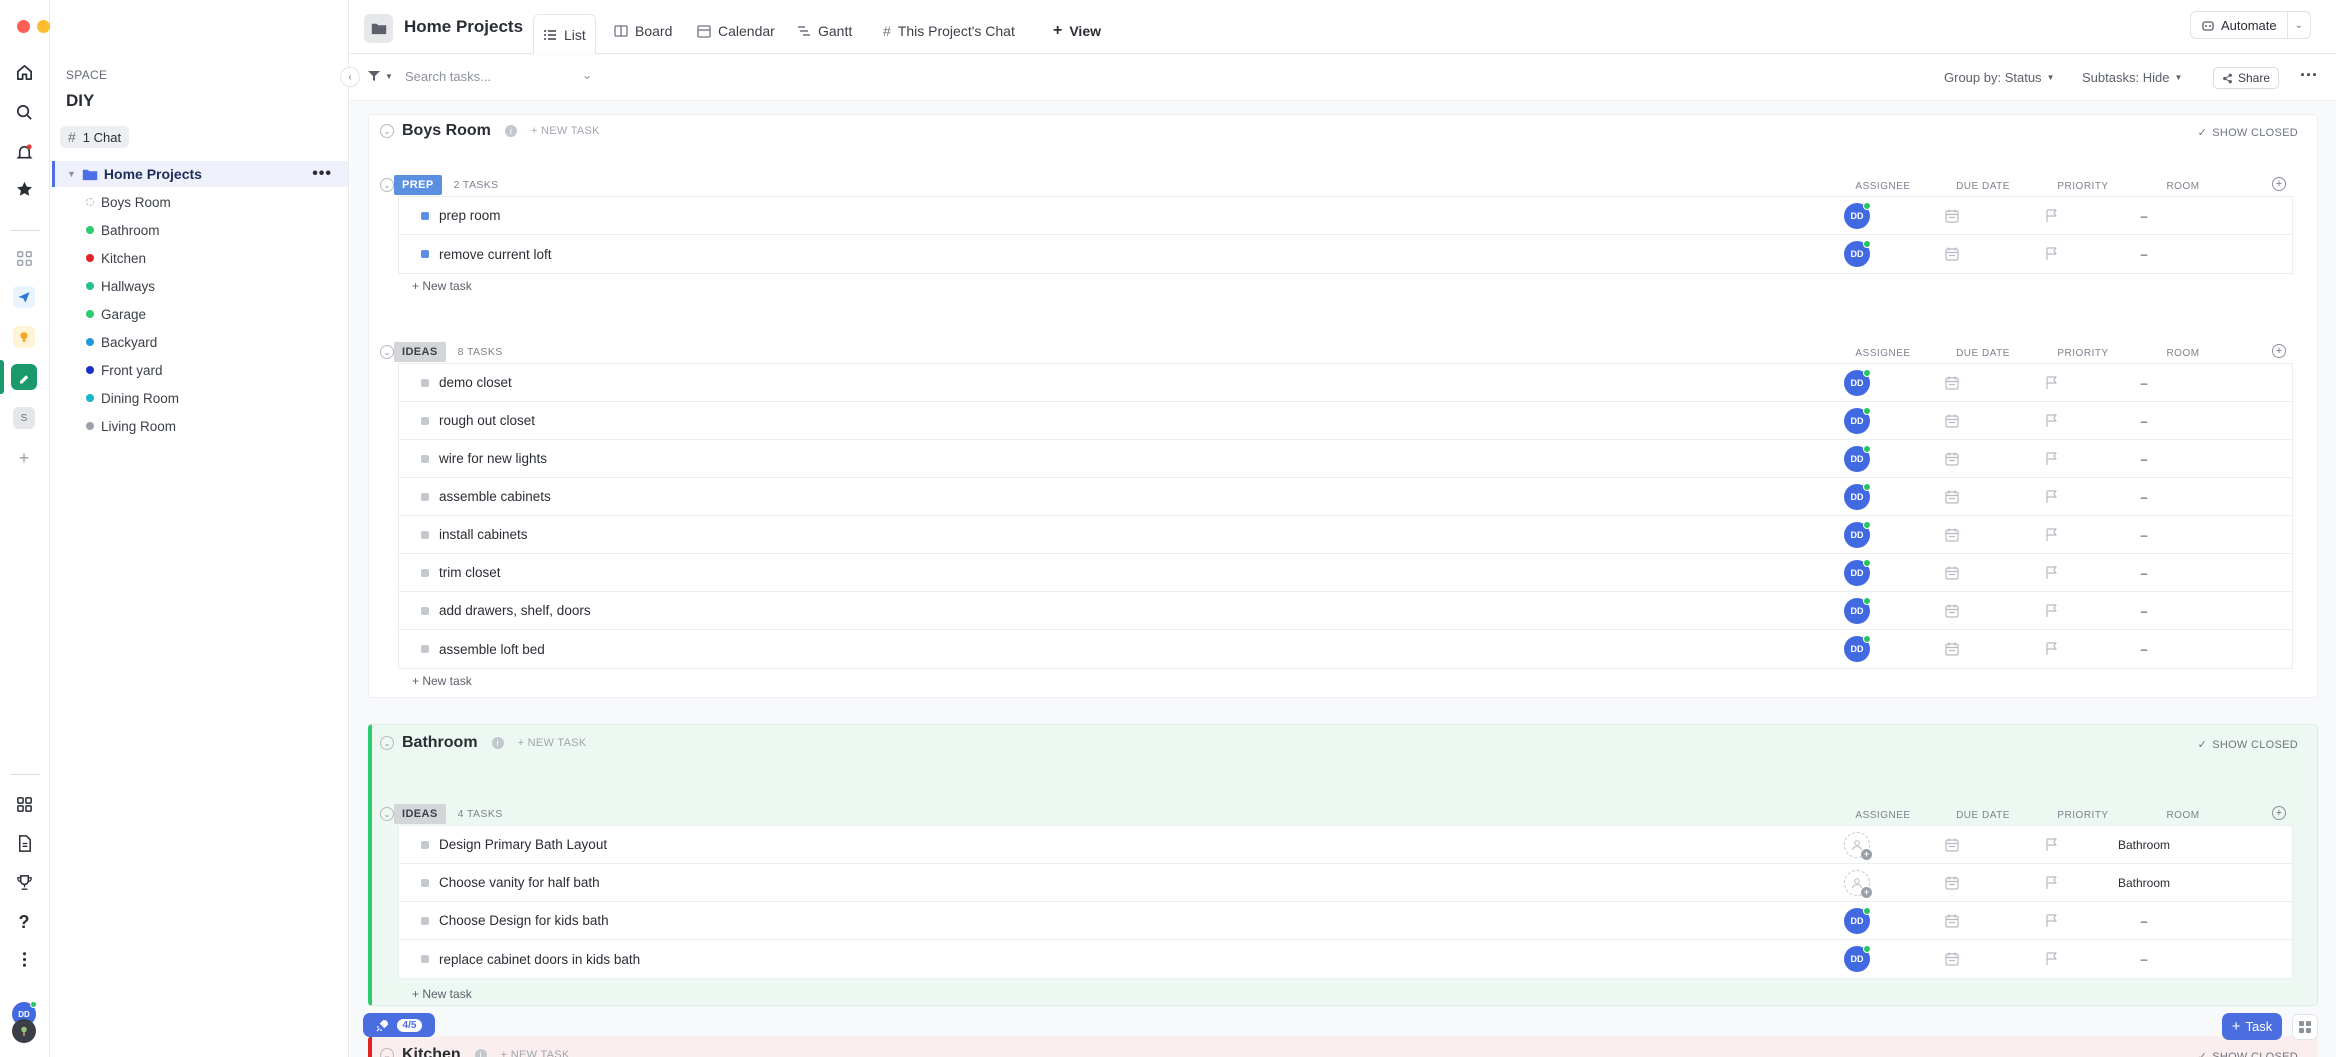 The width and height of the screenshot is (2336, 1057). I want to click on space-s-icon: S, so click(24, 418).